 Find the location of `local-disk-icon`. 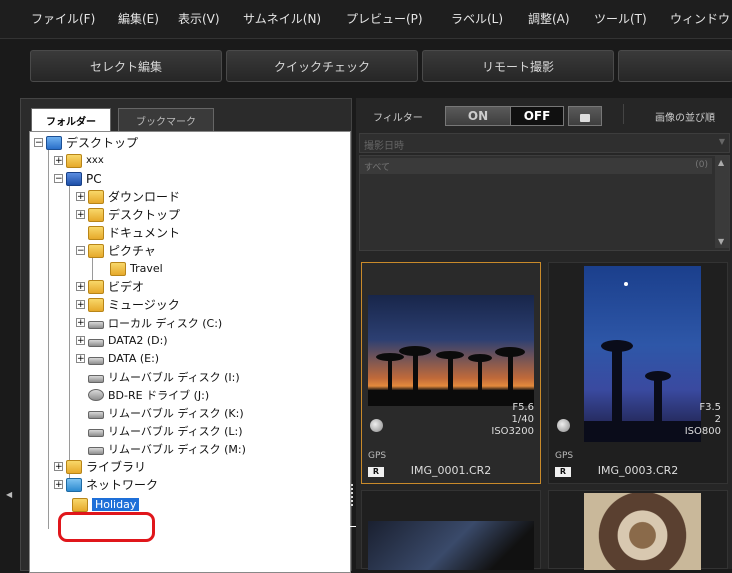

local-disk-icon is located at coordinates (96, 324).